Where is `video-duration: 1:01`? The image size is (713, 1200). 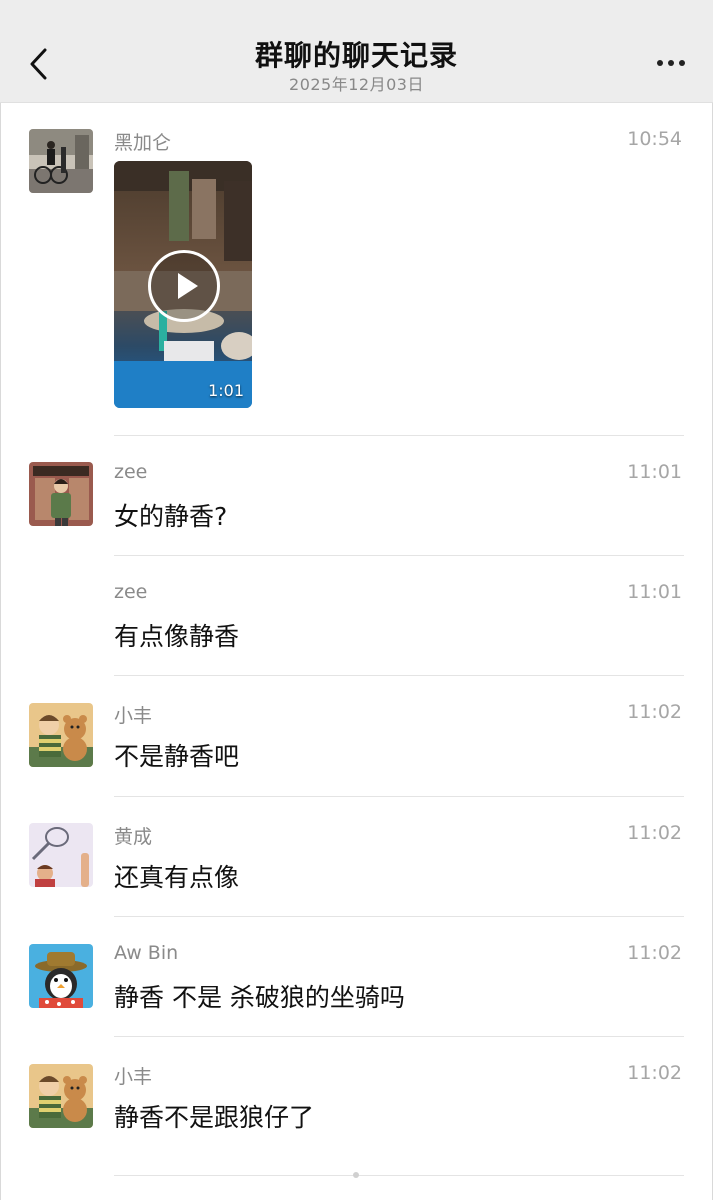
video-duration: 1:01 is located at coordinates (226, 390).